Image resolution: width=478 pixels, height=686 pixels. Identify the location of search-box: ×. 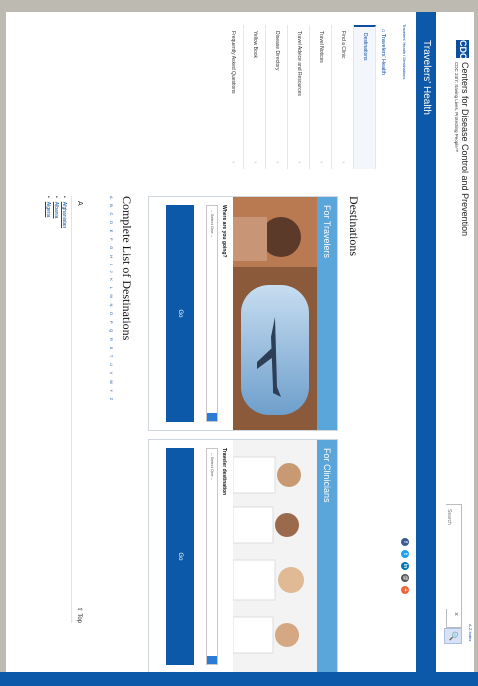
(452, 566).